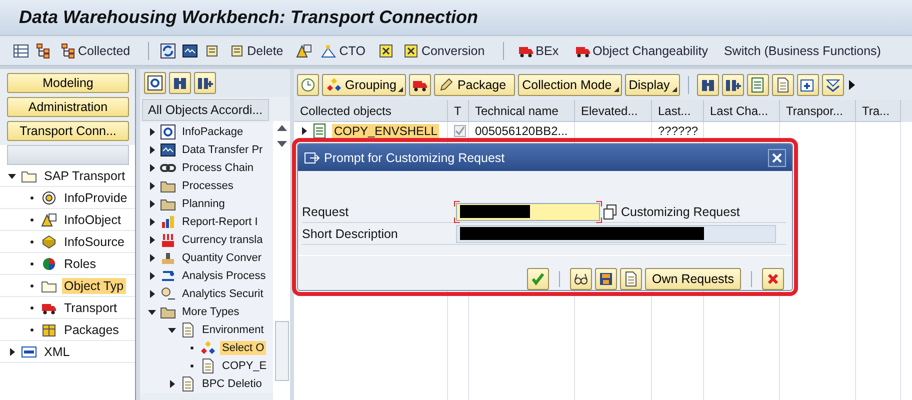 The image size is (912, 400). I want to click on scroll-up-icon, so click(281, 128).